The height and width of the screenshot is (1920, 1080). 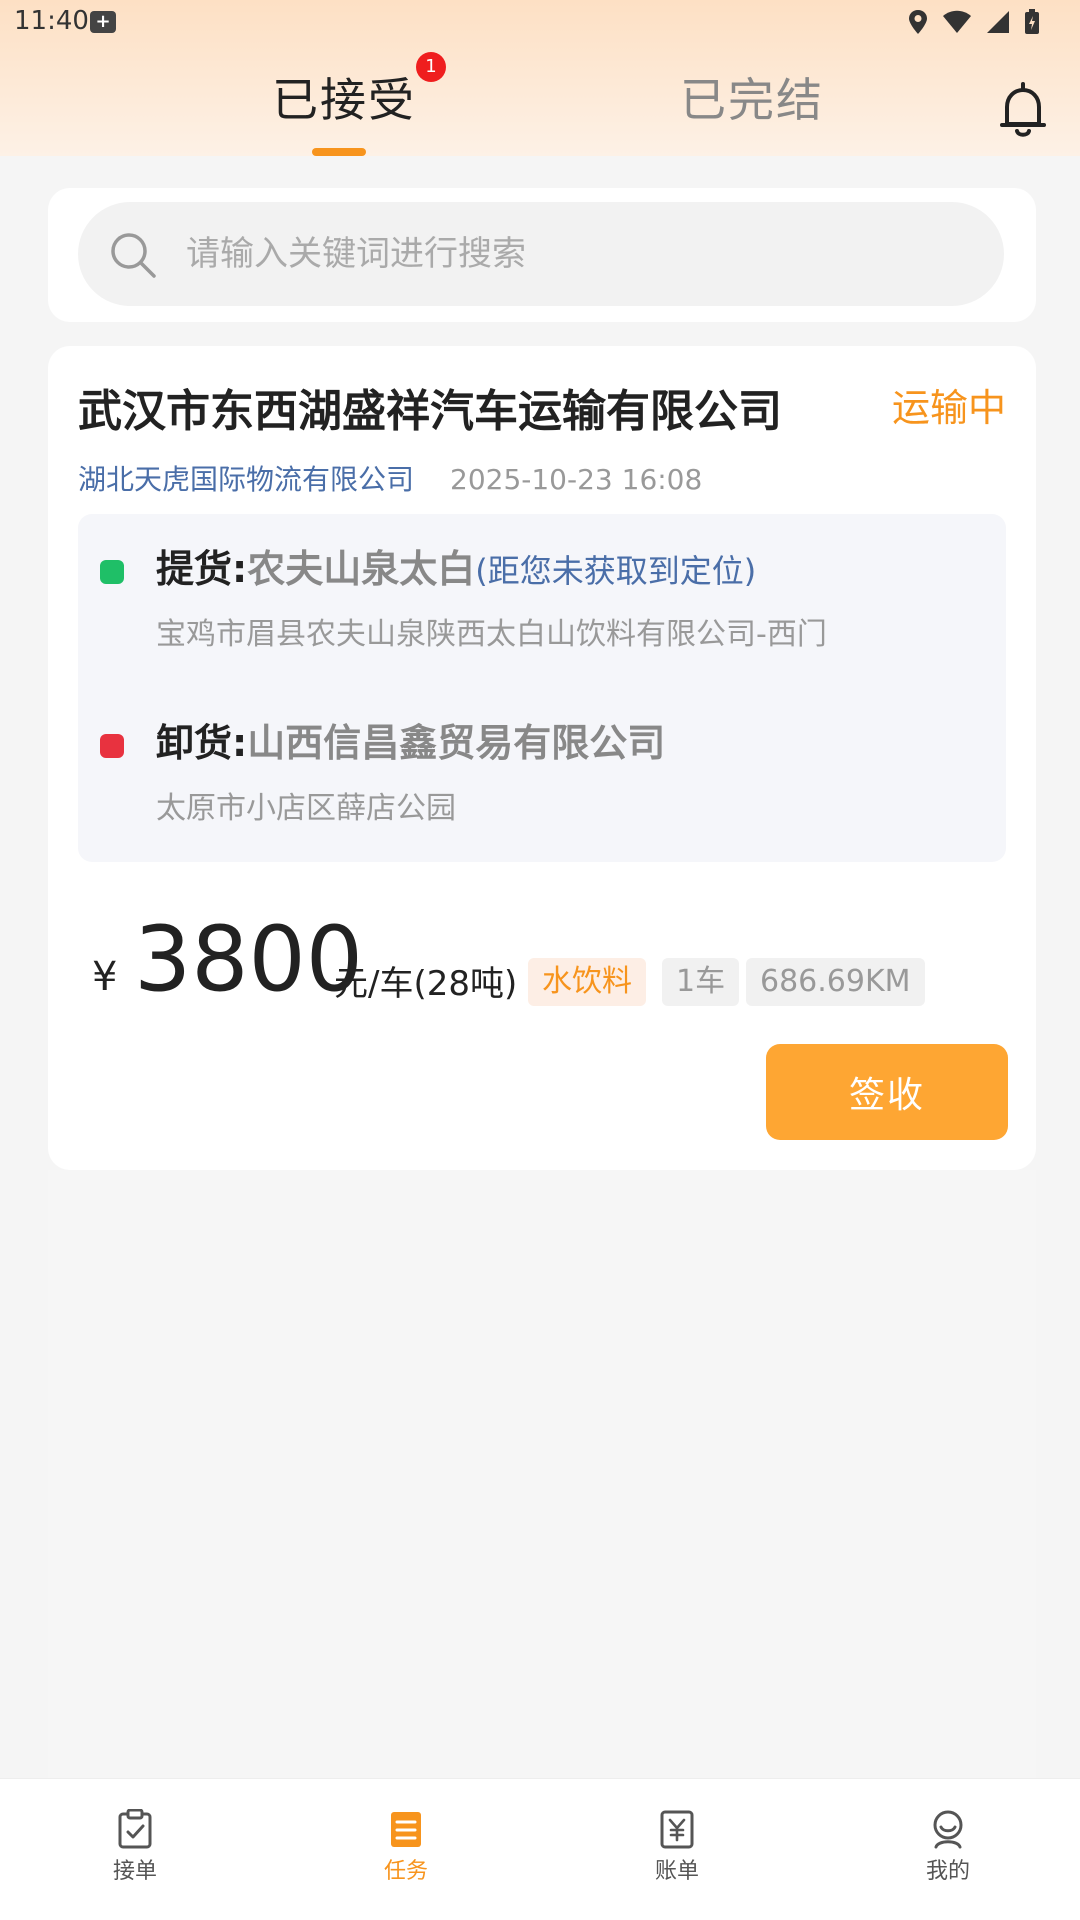 I want to click on delivery-row: 卸货:山西信昌鑫贸易有限公司 太原市小店区薛店公园, so click(x=542, y=775).